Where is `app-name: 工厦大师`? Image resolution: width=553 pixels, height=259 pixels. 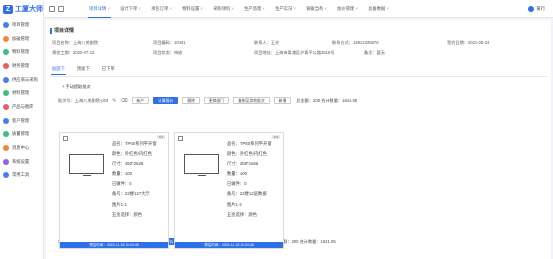 app-name: 工厦大师 is located at coordinates (29, 9).